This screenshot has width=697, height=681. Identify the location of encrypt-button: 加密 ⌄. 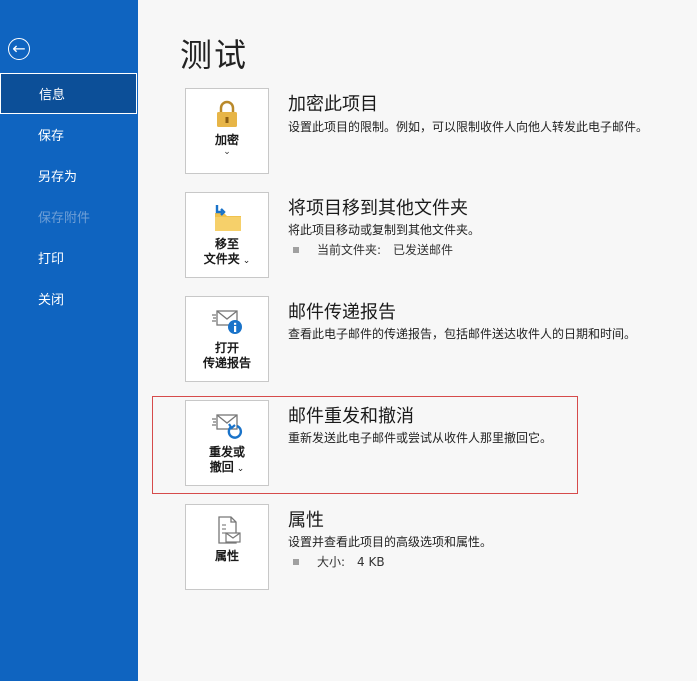
(227, 131).